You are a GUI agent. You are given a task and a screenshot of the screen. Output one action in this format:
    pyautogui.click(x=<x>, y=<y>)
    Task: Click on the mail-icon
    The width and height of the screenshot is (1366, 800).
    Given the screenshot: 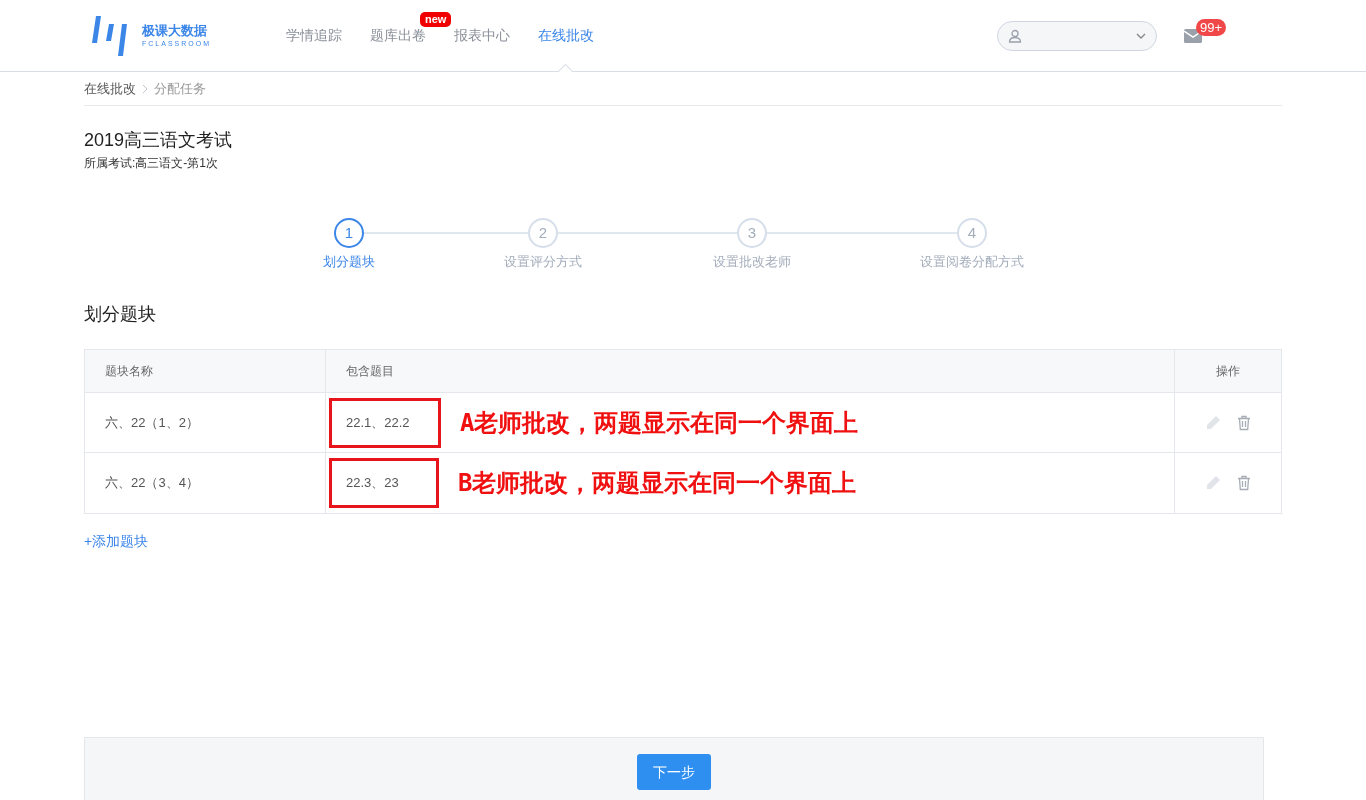 What is the action you would take?
    pyautogui.click(x=1193, y=35)
    